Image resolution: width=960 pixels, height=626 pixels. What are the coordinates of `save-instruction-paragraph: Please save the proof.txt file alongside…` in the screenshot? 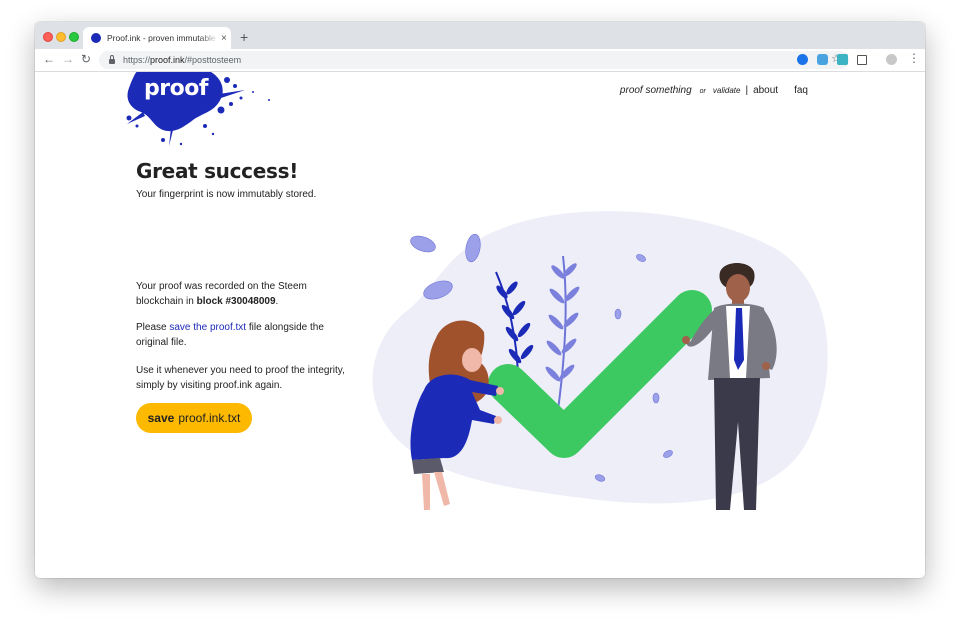 It's located at (230, 335).